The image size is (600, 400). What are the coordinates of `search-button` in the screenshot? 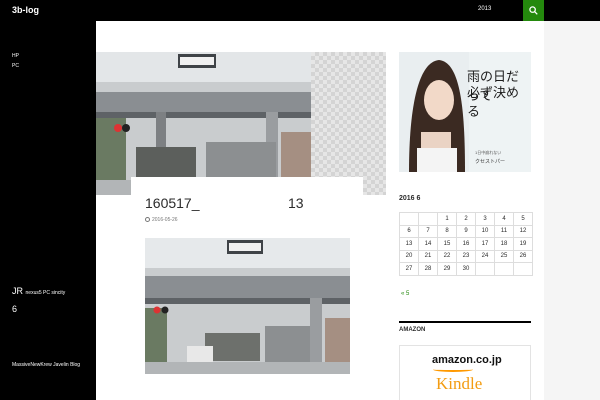 It's located at (533, 10).